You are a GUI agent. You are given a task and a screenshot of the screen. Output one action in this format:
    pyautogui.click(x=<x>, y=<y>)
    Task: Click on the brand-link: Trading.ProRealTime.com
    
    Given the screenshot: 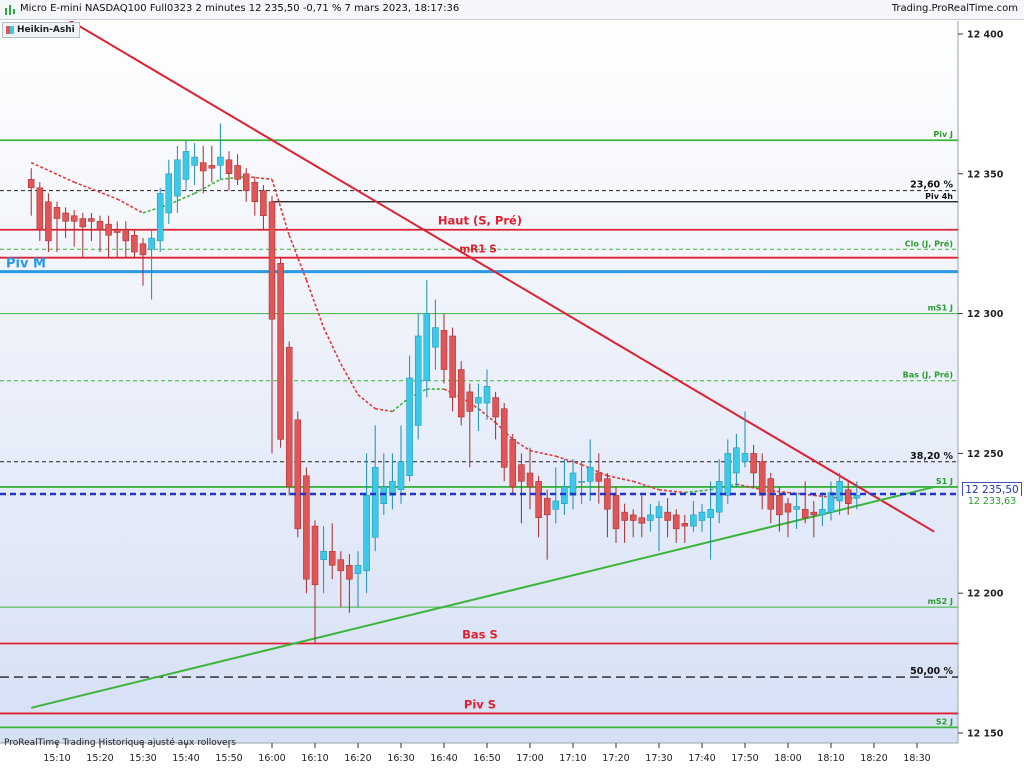 What is the action you would take?
    pyautogui.click(x=955, y=8)
    